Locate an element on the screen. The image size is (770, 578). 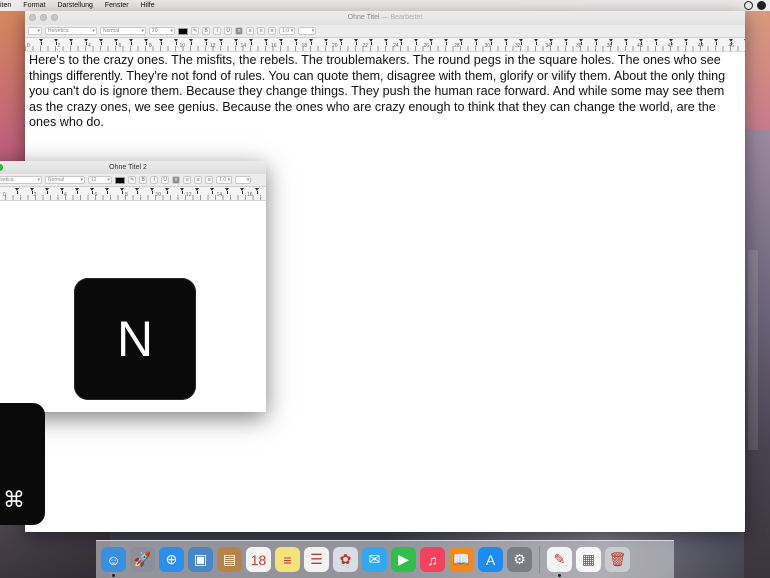
safari-icon: ⊕ is located at coordinates (171, 559).